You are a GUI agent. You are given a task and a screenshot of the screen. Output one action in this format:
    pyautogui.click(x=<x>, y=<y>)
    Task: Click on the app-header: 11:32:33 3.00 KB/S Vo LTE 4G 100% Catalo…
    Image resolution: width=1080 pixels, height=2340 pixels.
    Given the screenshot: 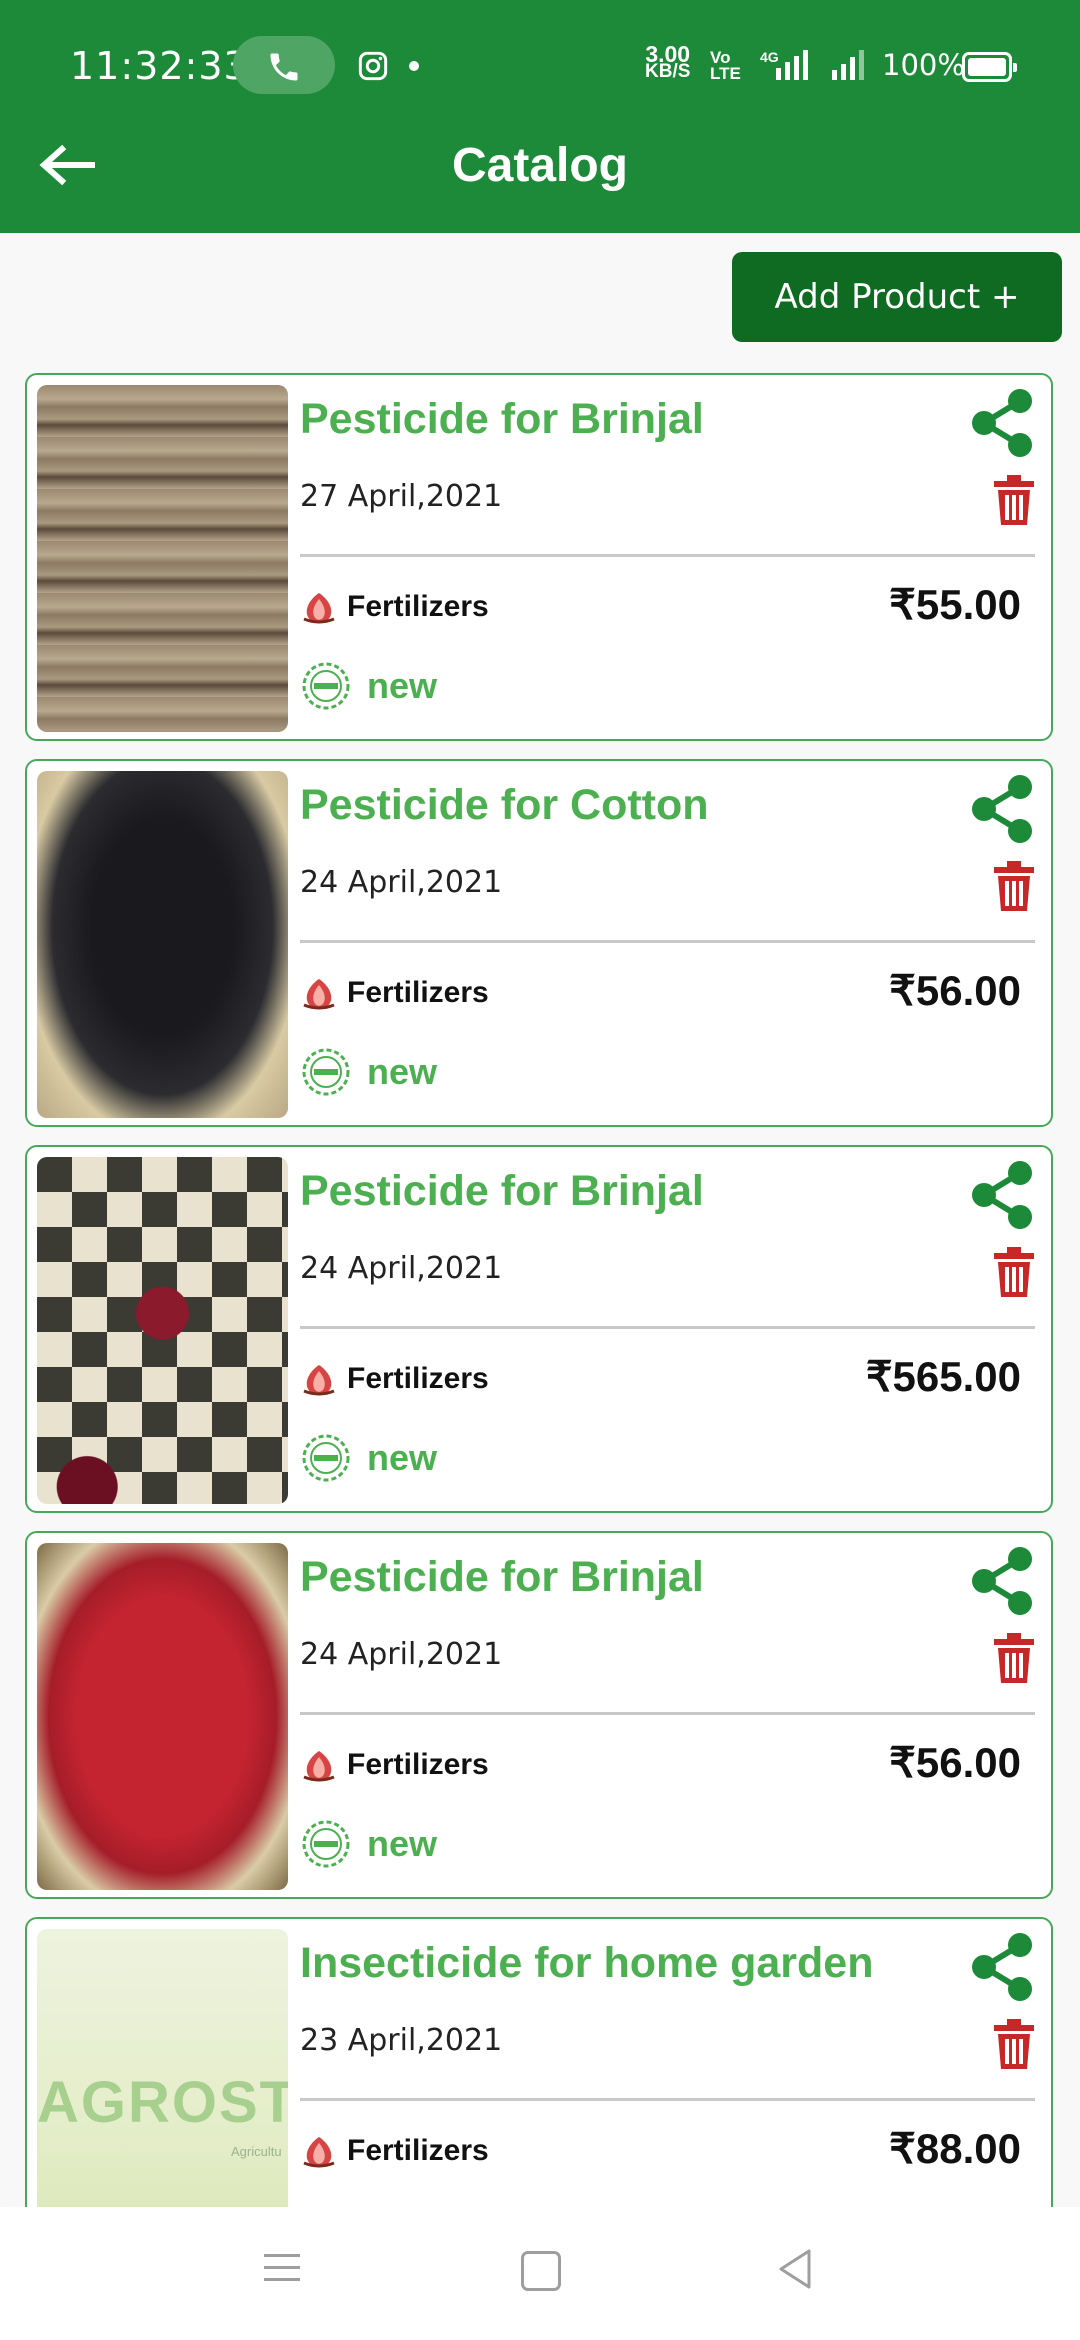 What is the action you would take?
    pyautogui.click(x=540, y=116)
    